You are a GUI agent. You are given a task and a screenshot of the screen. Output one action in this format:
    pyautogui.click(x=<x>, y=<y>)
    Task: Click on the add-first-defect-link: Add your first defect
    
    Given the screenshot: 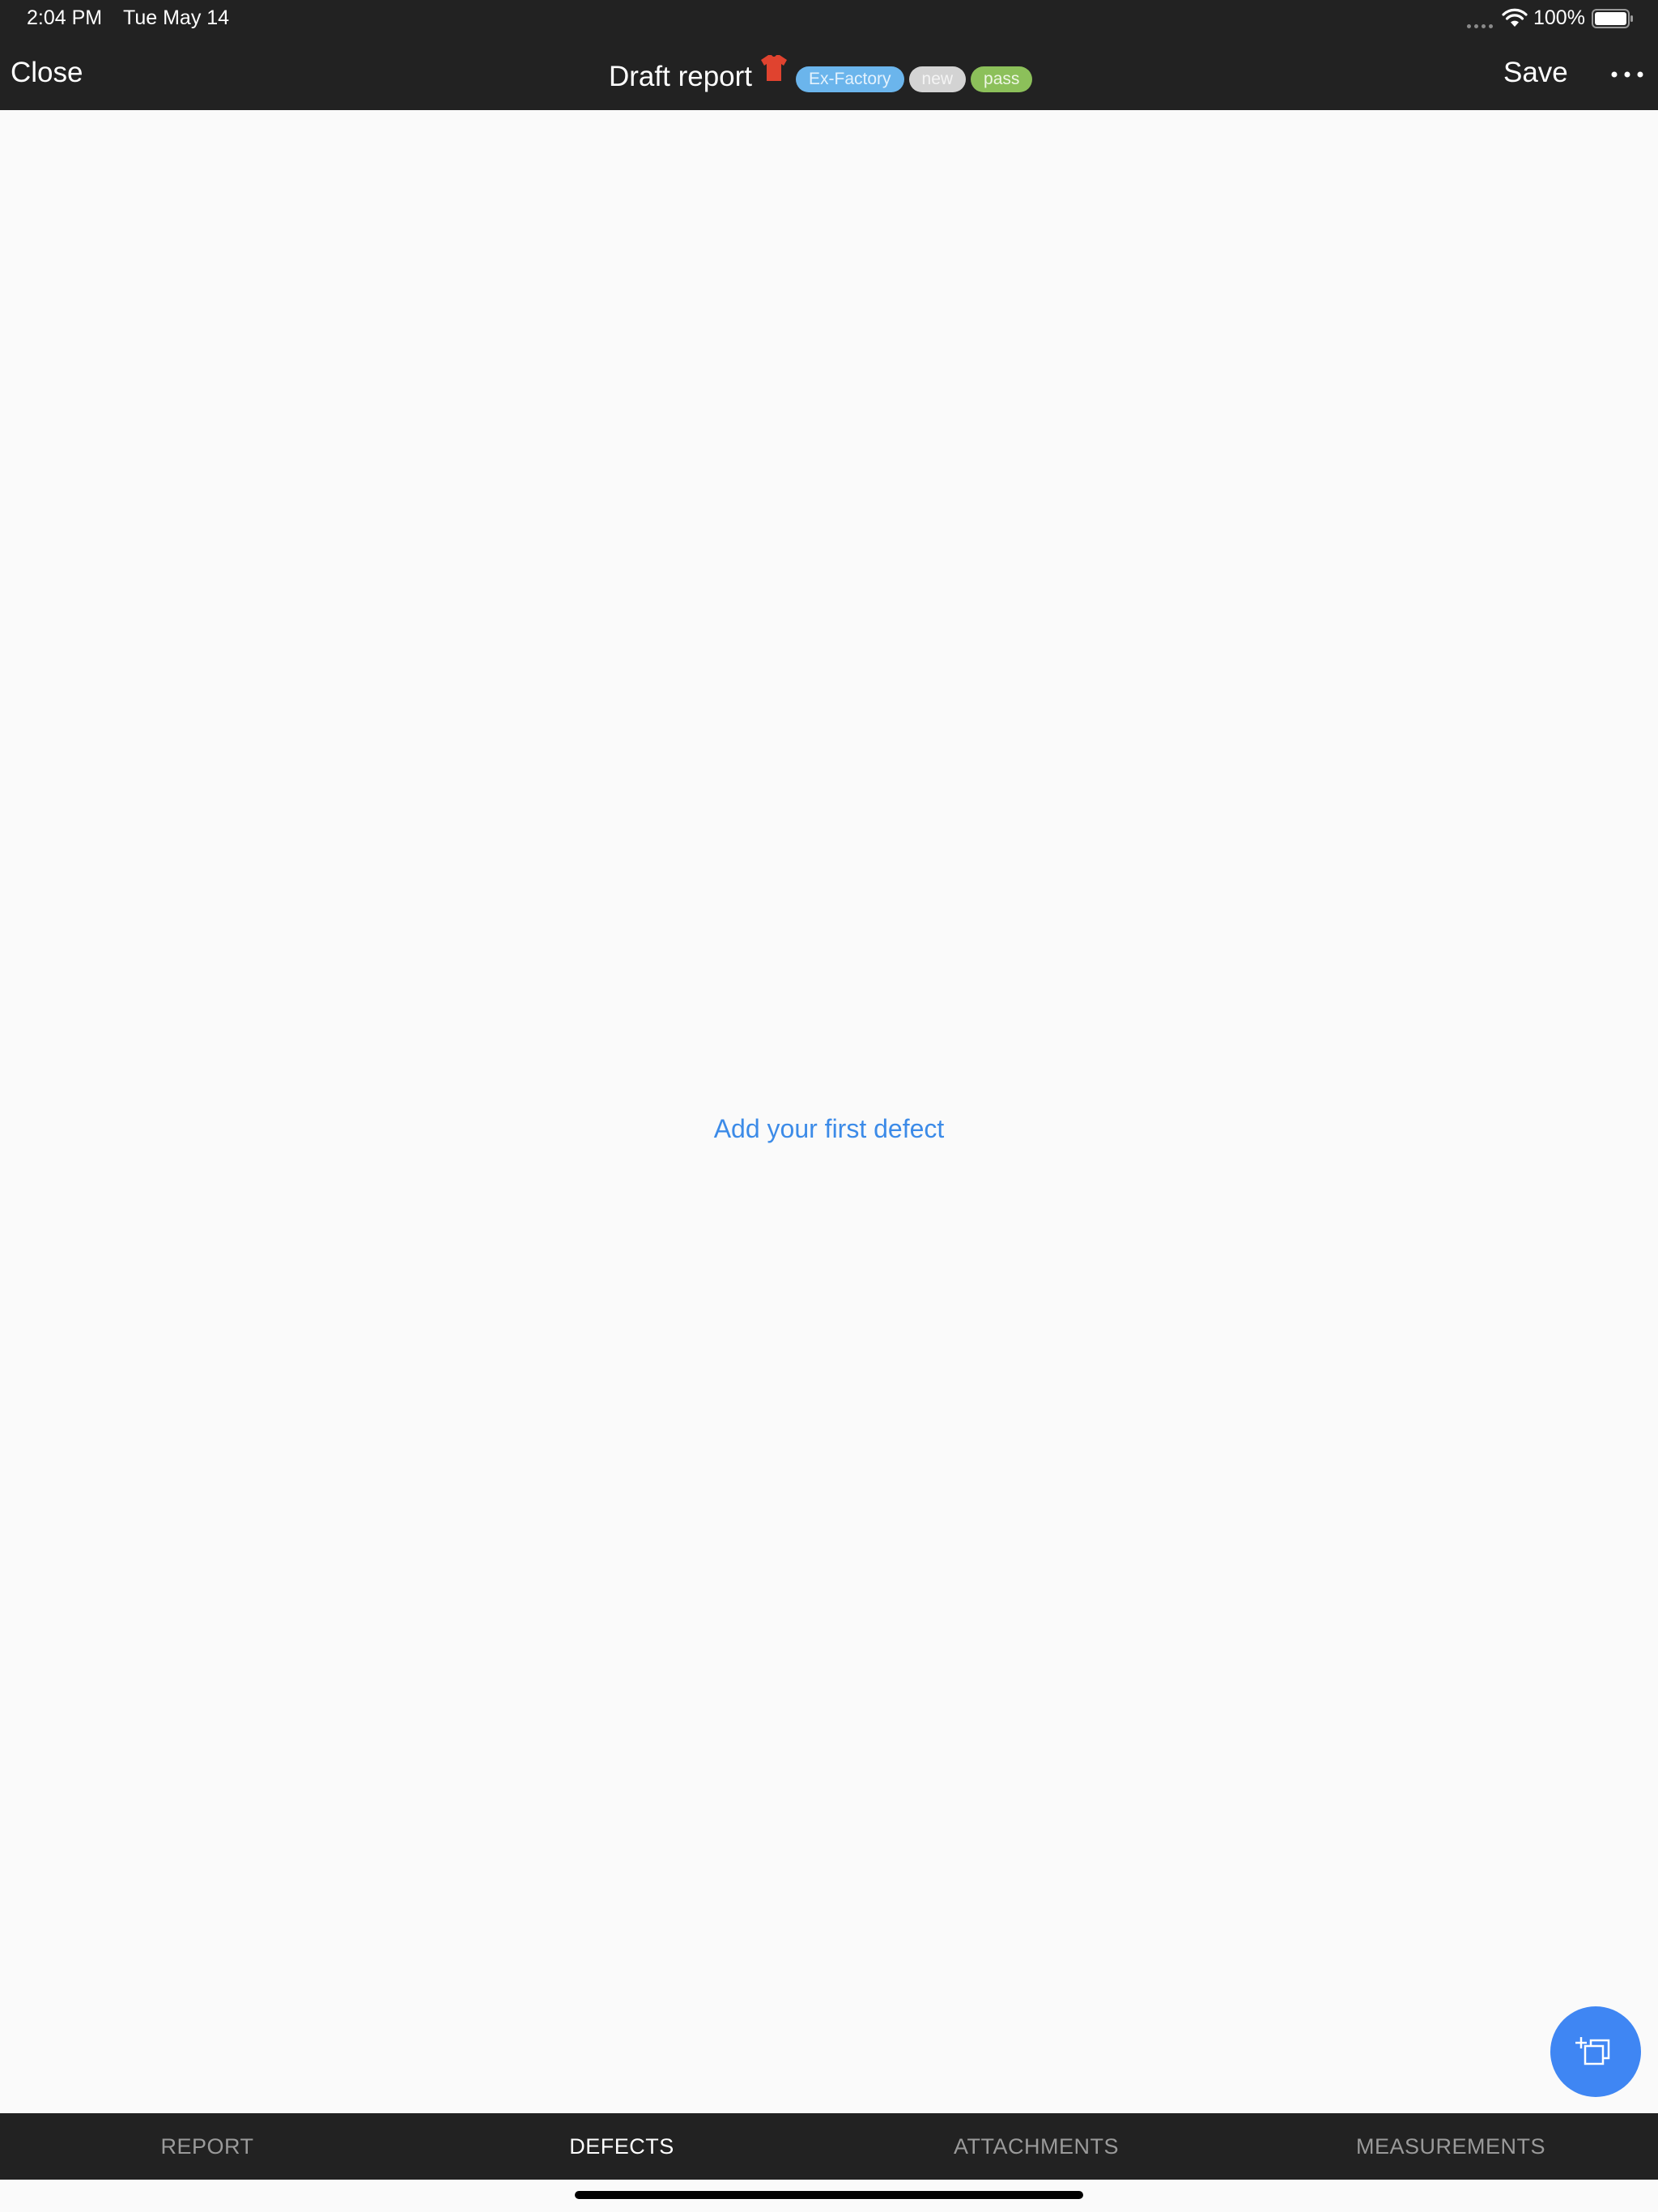 What is the action you would take?
    pyautogui.click(x=829, y=1129)
    